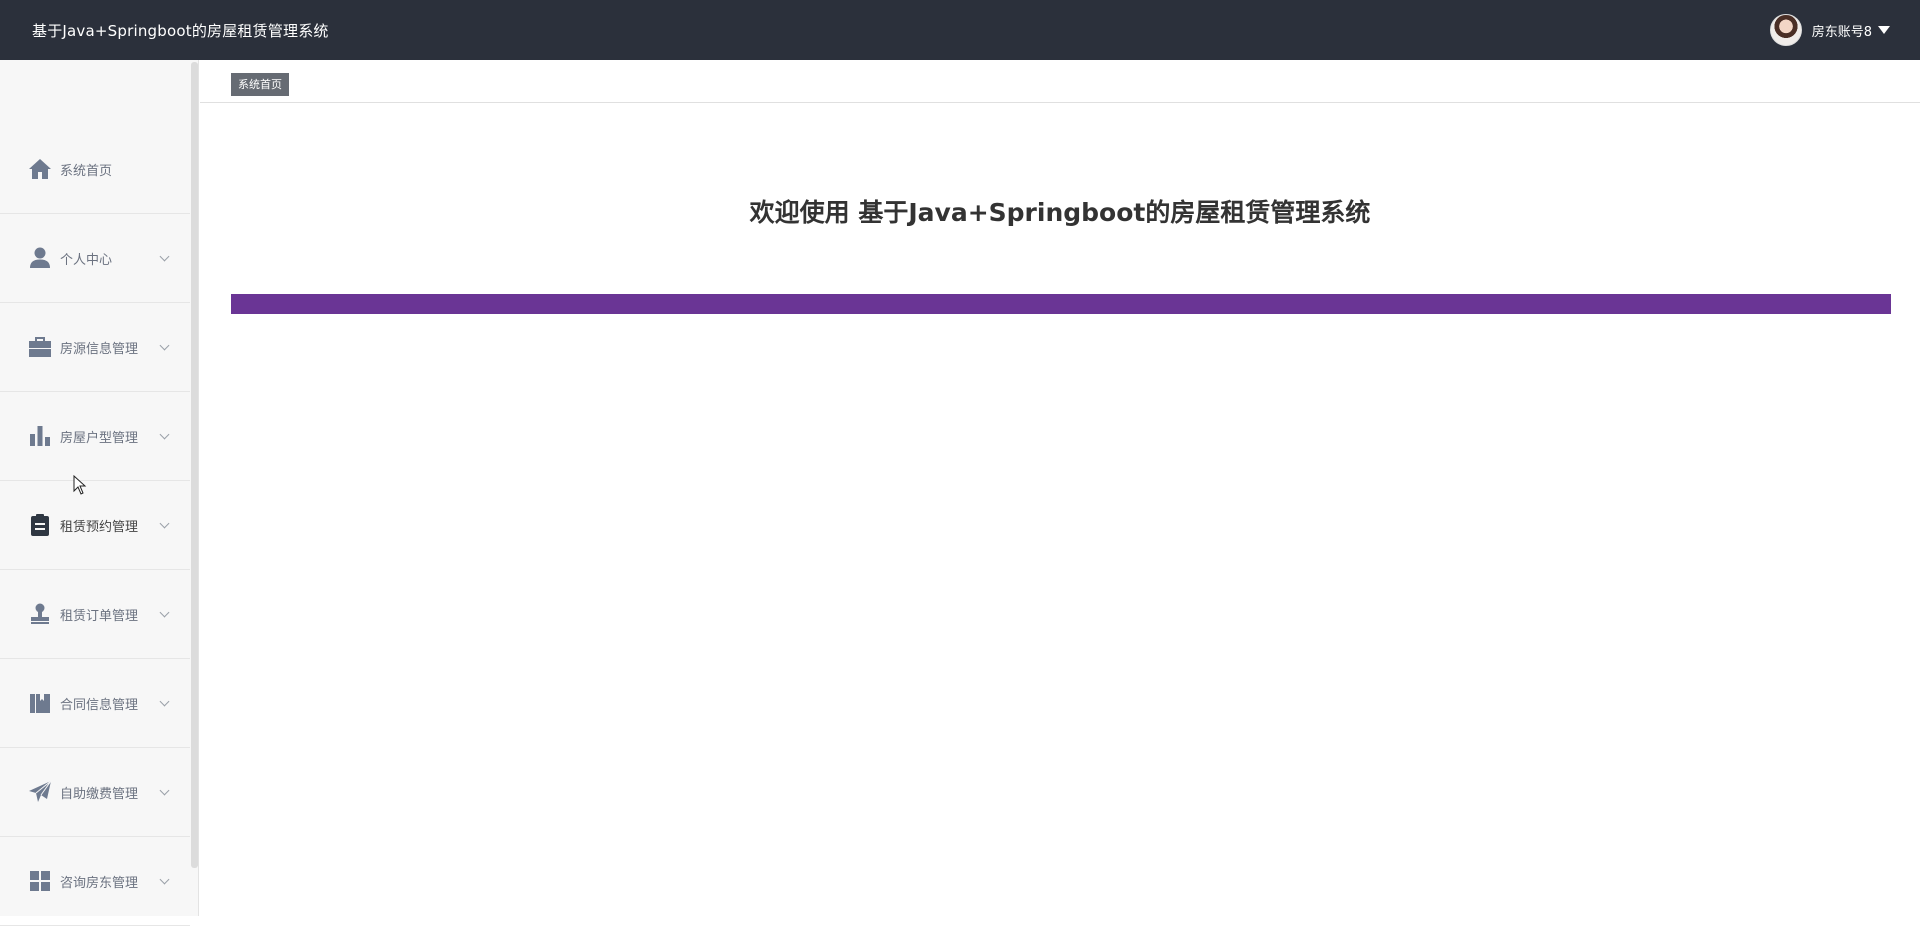 The width and height of the screenshot is (1920, 926). I want to click on caret-down-icon, so click(1884, 30).